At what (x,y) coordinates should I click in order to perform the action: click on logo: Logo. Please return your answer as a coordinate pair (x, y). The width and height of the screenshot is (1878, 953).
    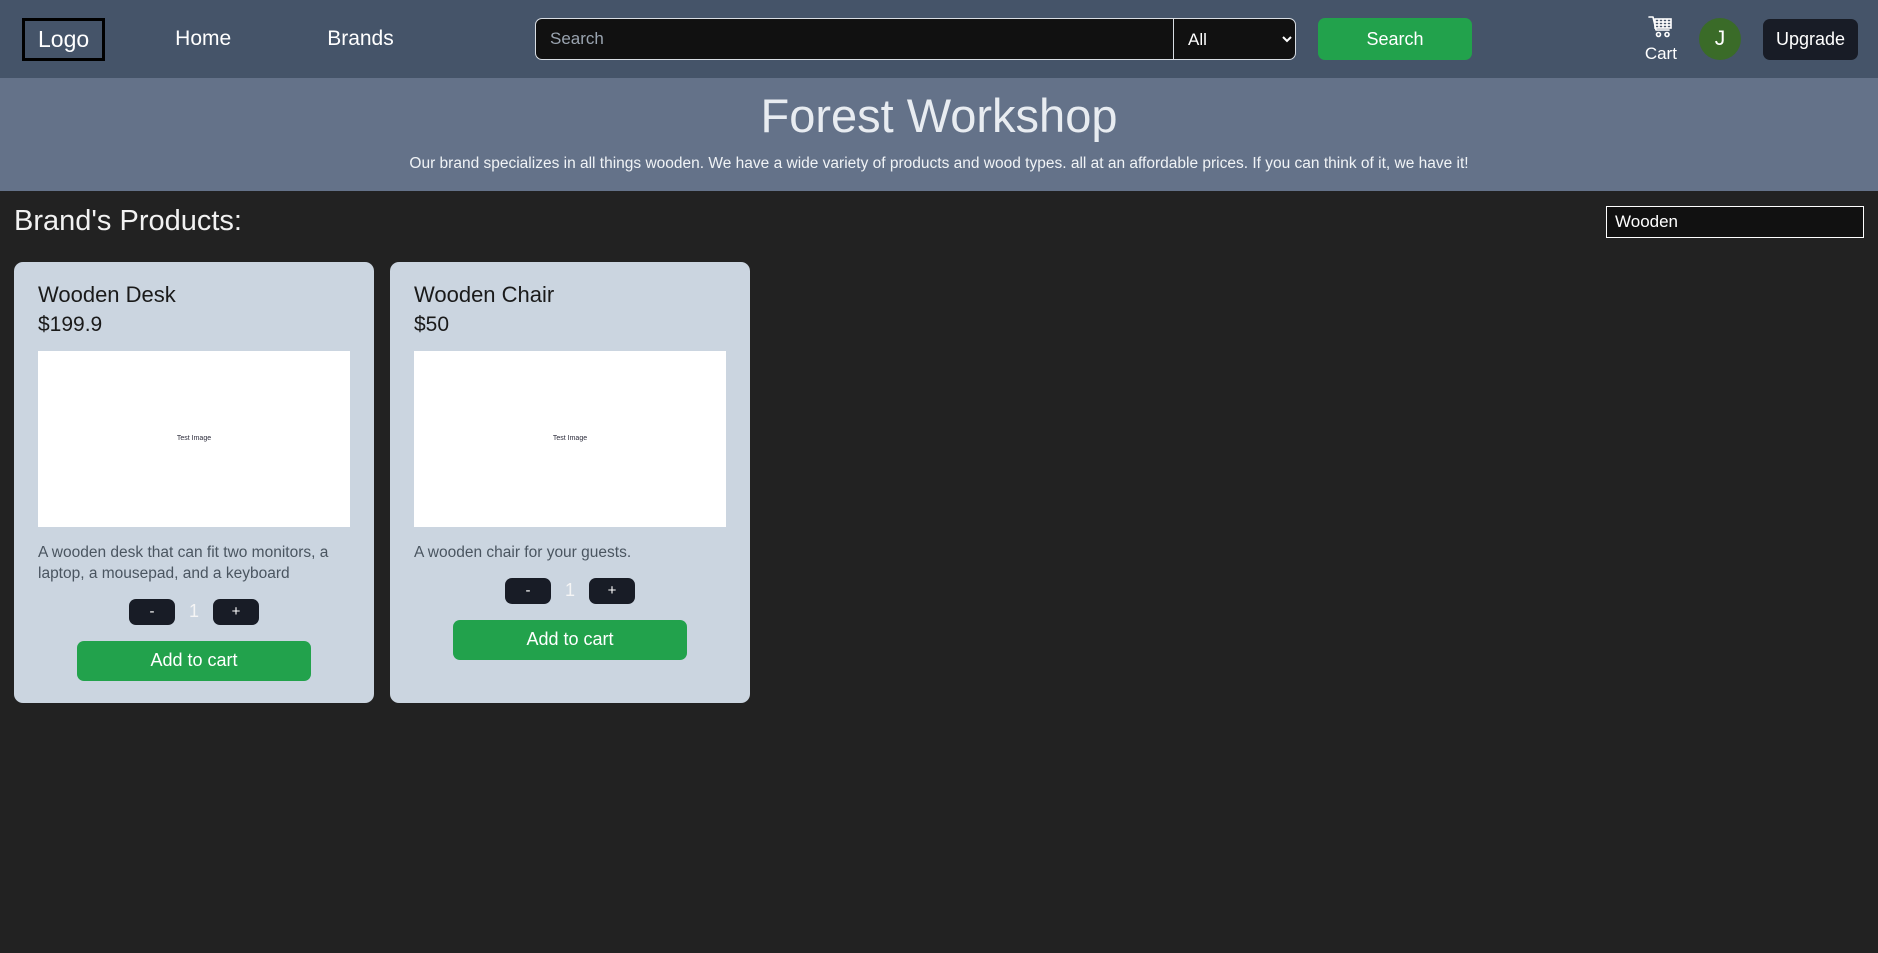
    Looking at the image, I should click on (64, 39).